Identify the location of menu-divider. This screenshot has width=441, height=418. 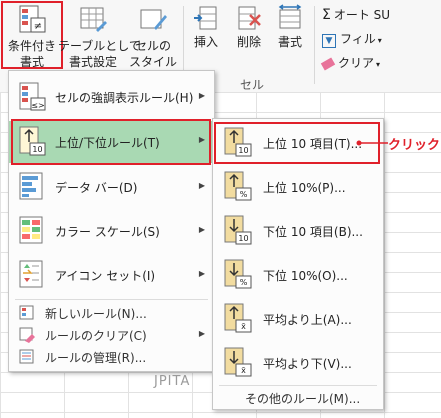
(111, 299).